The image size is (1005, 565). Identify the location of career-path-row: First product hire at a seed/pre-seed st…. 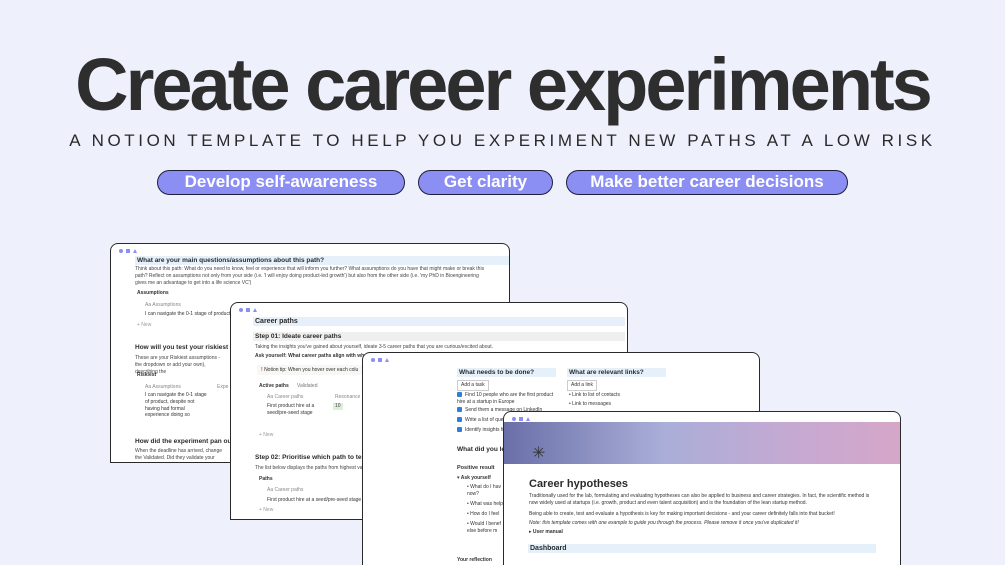
(294, 410).